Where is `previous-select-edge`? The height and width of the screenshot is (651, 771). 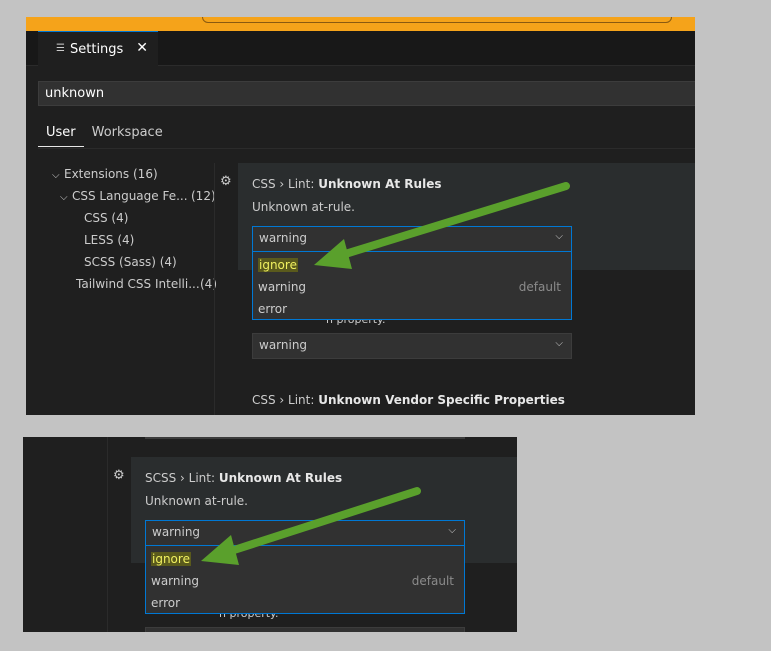
previous-select-edge is located at coordinates (305, 438).